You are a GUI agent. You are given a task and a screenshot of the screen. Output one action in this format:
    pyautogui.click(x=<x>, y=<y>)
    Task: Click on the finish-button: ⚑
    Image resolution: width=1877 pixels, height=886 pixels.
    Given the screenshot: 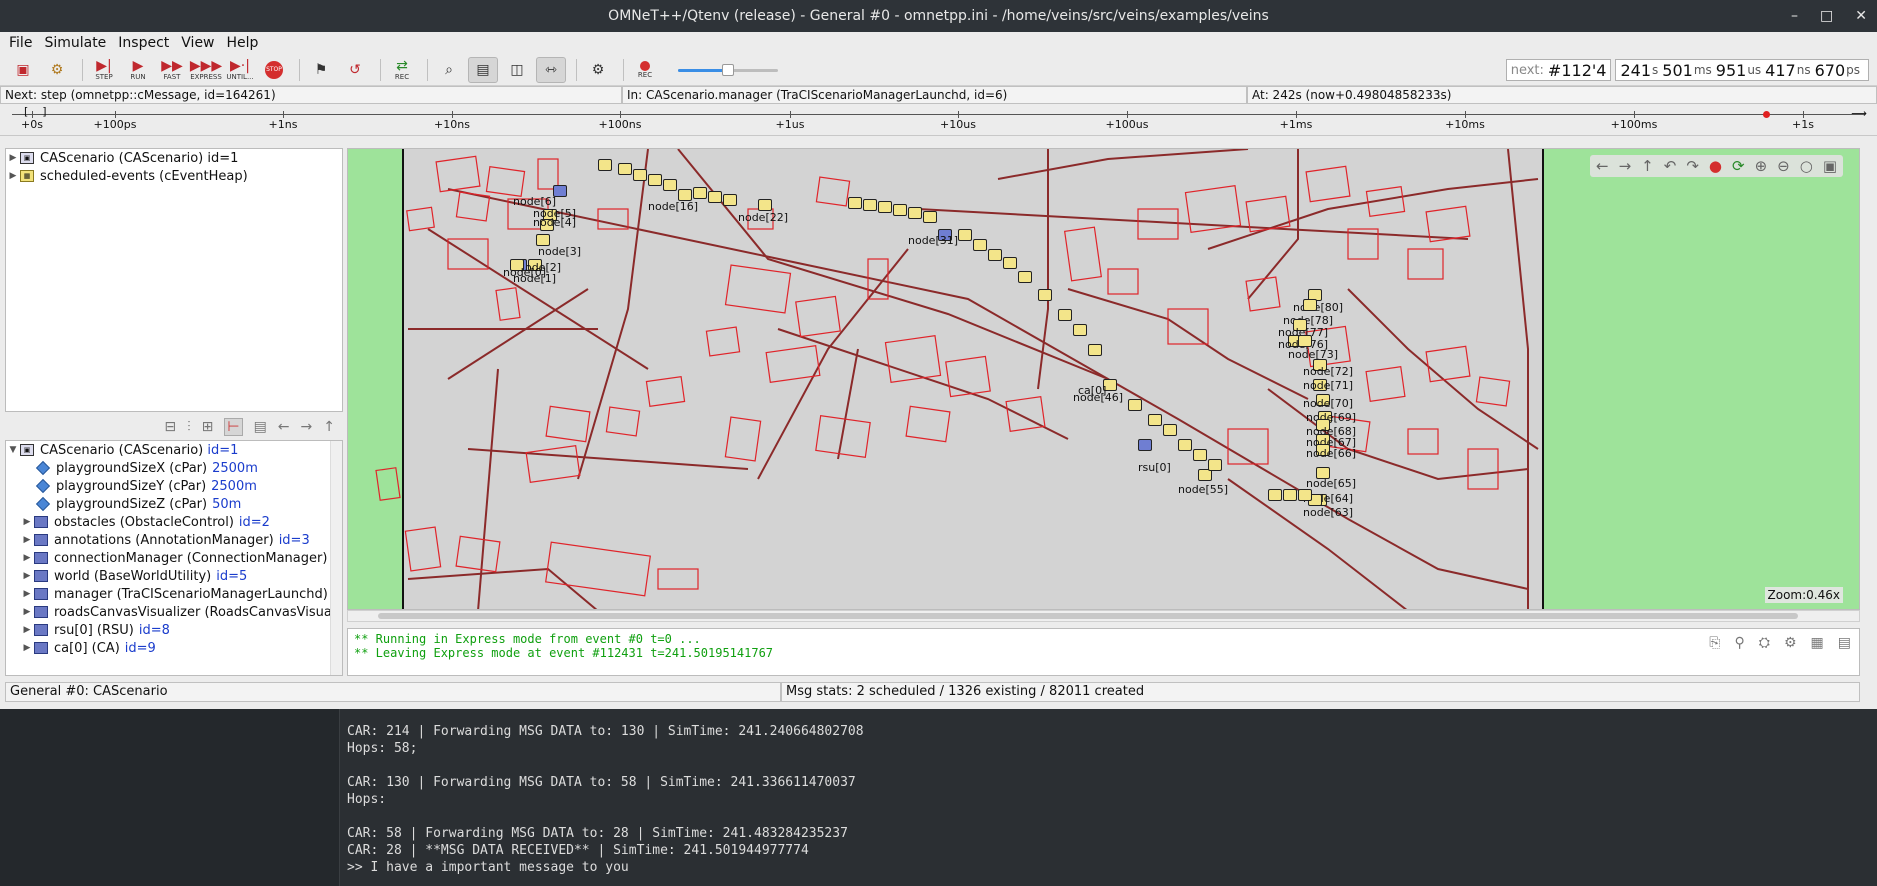 What is the action you would take?
    pyautogui.click(x=321, y=70)
    